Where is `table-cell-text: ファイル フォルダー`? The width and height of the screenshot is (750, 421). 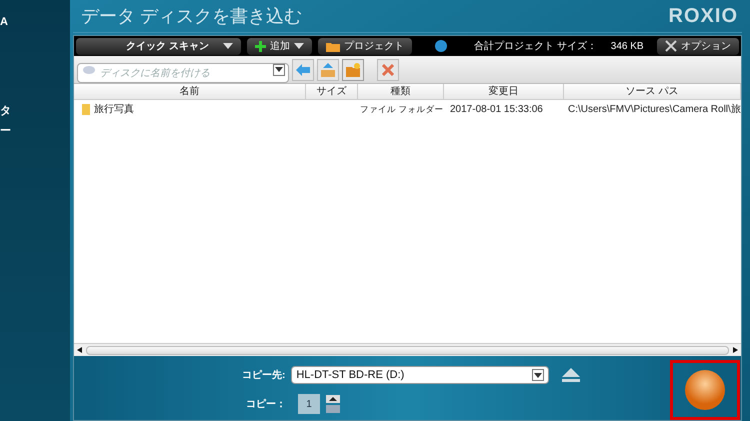
table-cell-text: ファイル フォルダー is located at coordinates (401, 109).